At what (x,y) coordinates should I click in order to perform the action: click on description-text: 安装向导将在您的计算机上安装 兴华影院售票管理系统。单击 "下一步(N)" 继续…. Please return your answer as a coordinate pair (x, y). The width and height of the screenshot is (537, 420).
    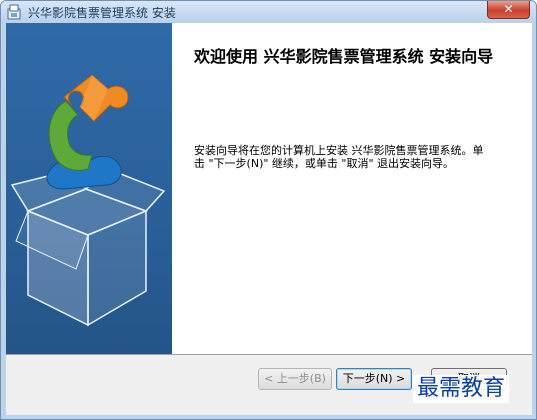
    Looking at the image, I should click on (339, 157).